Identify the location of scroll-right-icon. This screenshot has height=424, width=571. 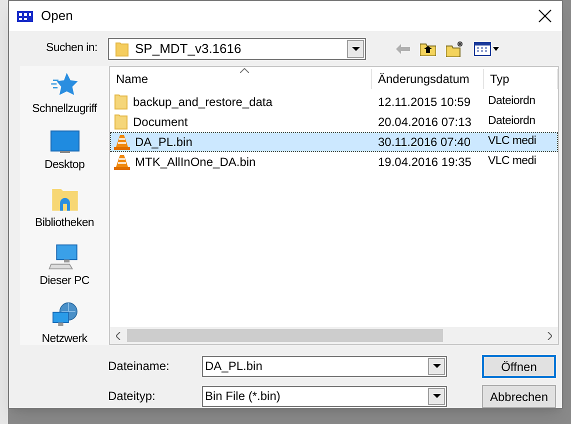
(549, 336).